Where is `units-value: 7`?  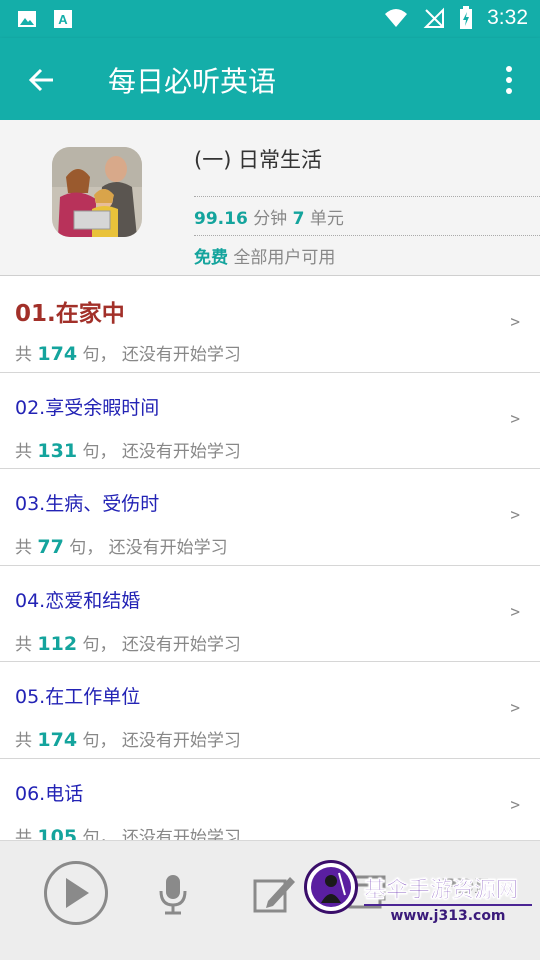 units-value: 7 is located at coordinates (298, 219).